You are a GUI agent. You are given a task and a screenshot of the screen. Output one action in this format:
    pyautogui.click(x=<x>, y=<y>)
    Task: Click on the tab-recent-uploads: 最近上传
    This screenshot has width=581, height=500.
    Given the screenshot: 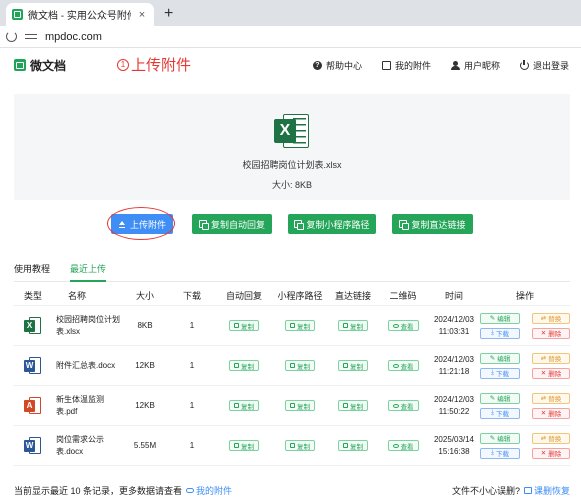 What is the action you would take?
    pyautogui.click(x=88, y=272)
    